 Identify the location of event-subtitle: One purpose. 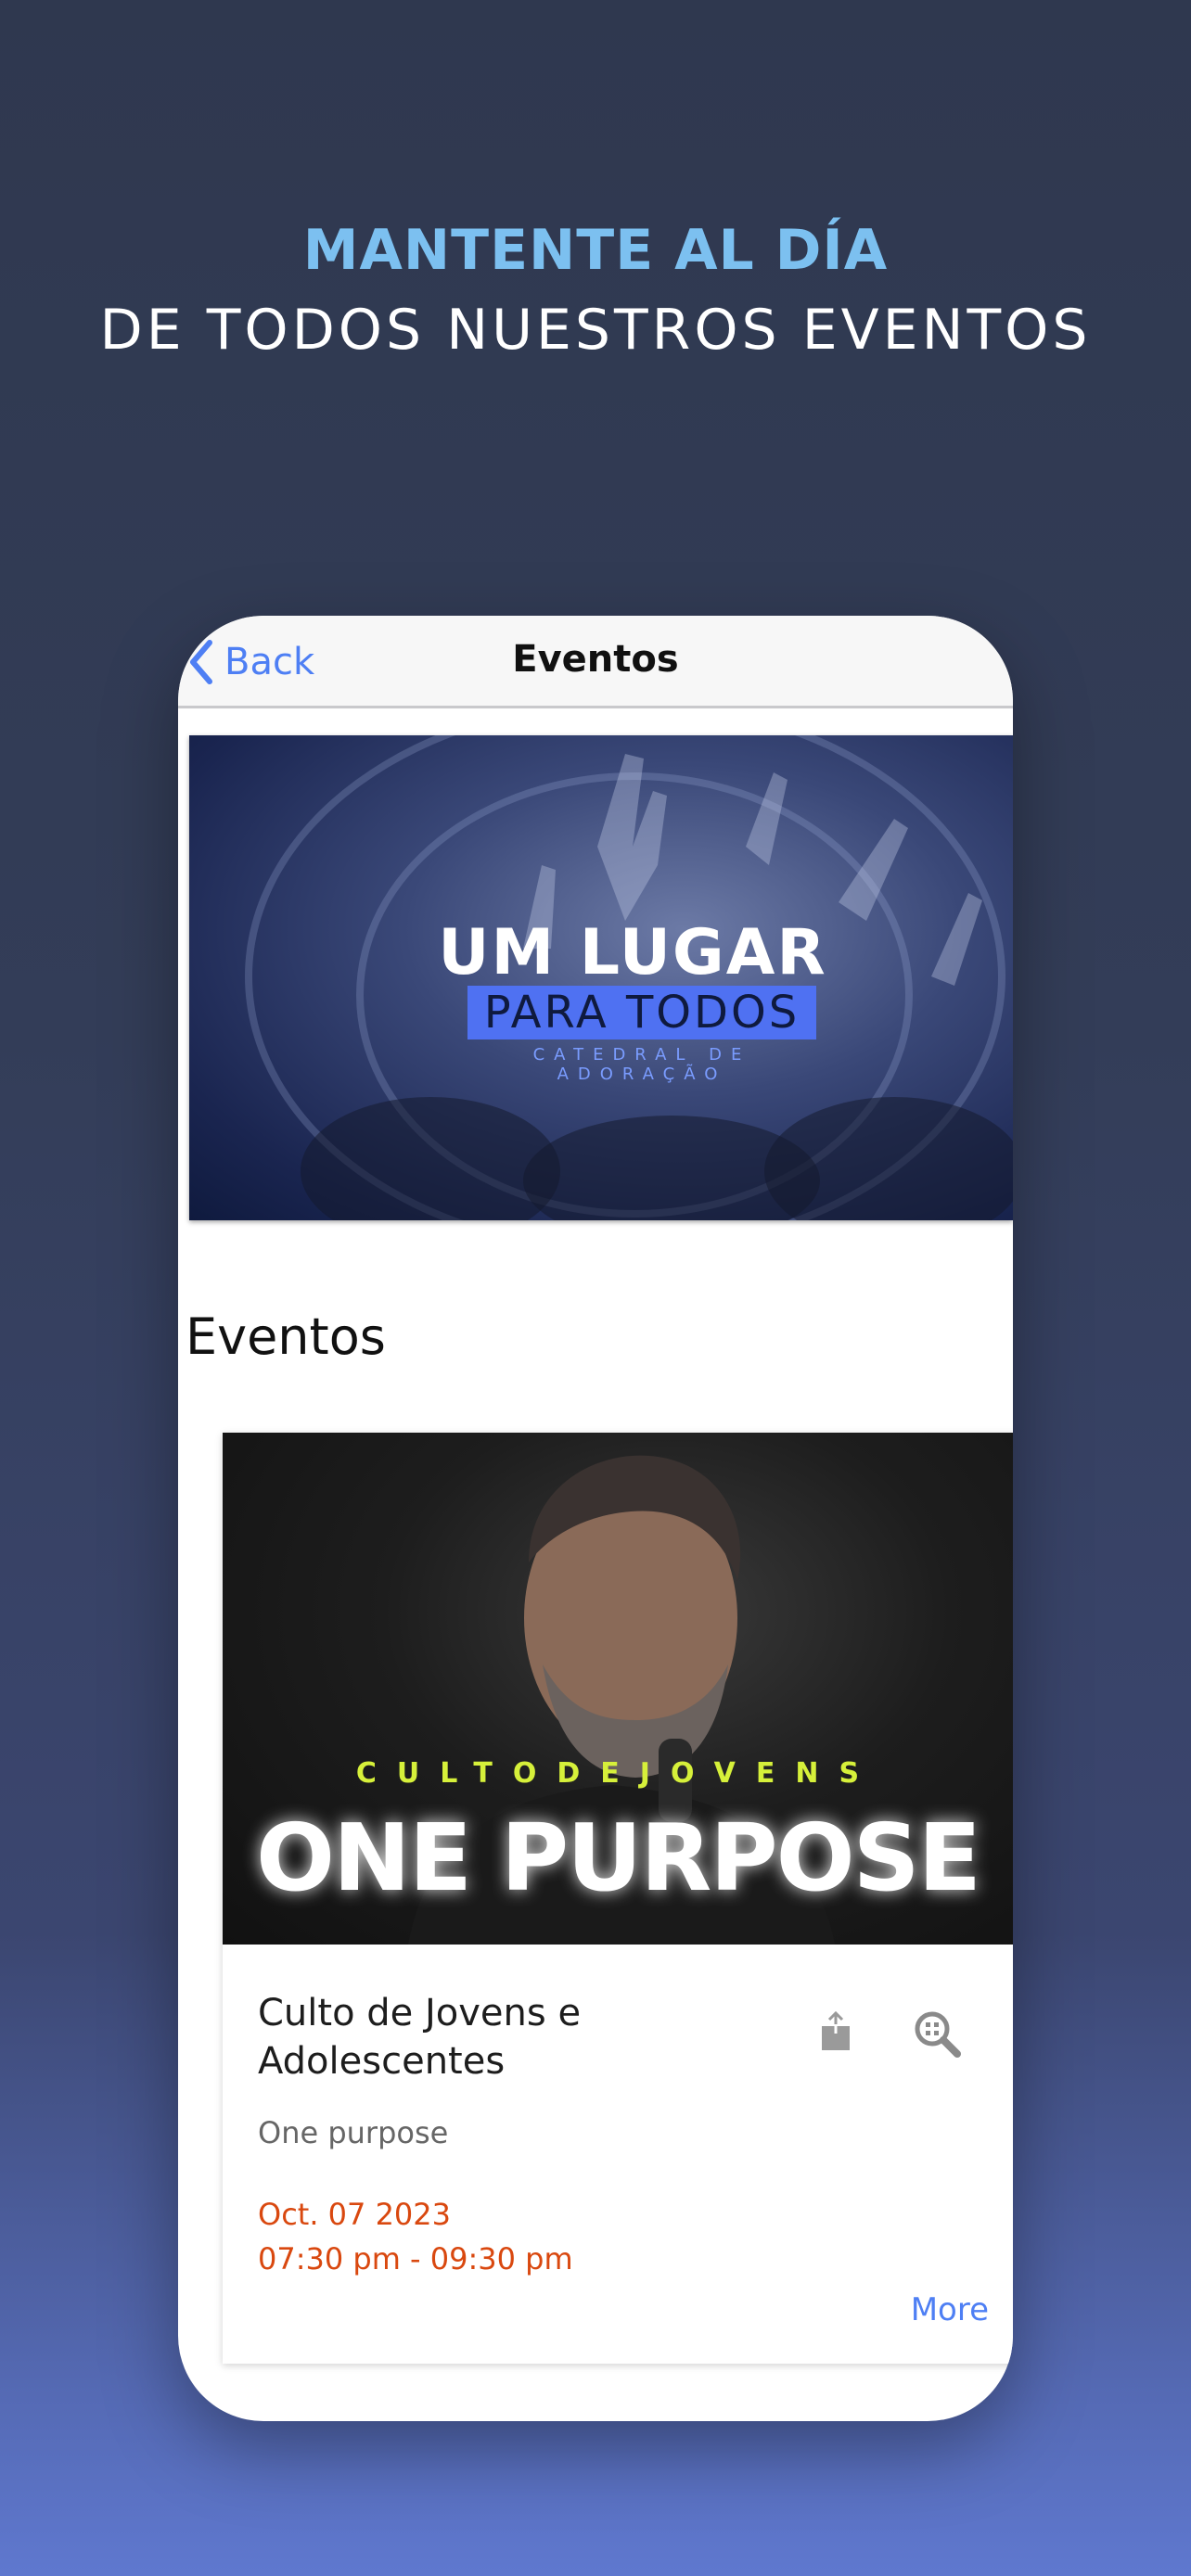
(353, 2132).